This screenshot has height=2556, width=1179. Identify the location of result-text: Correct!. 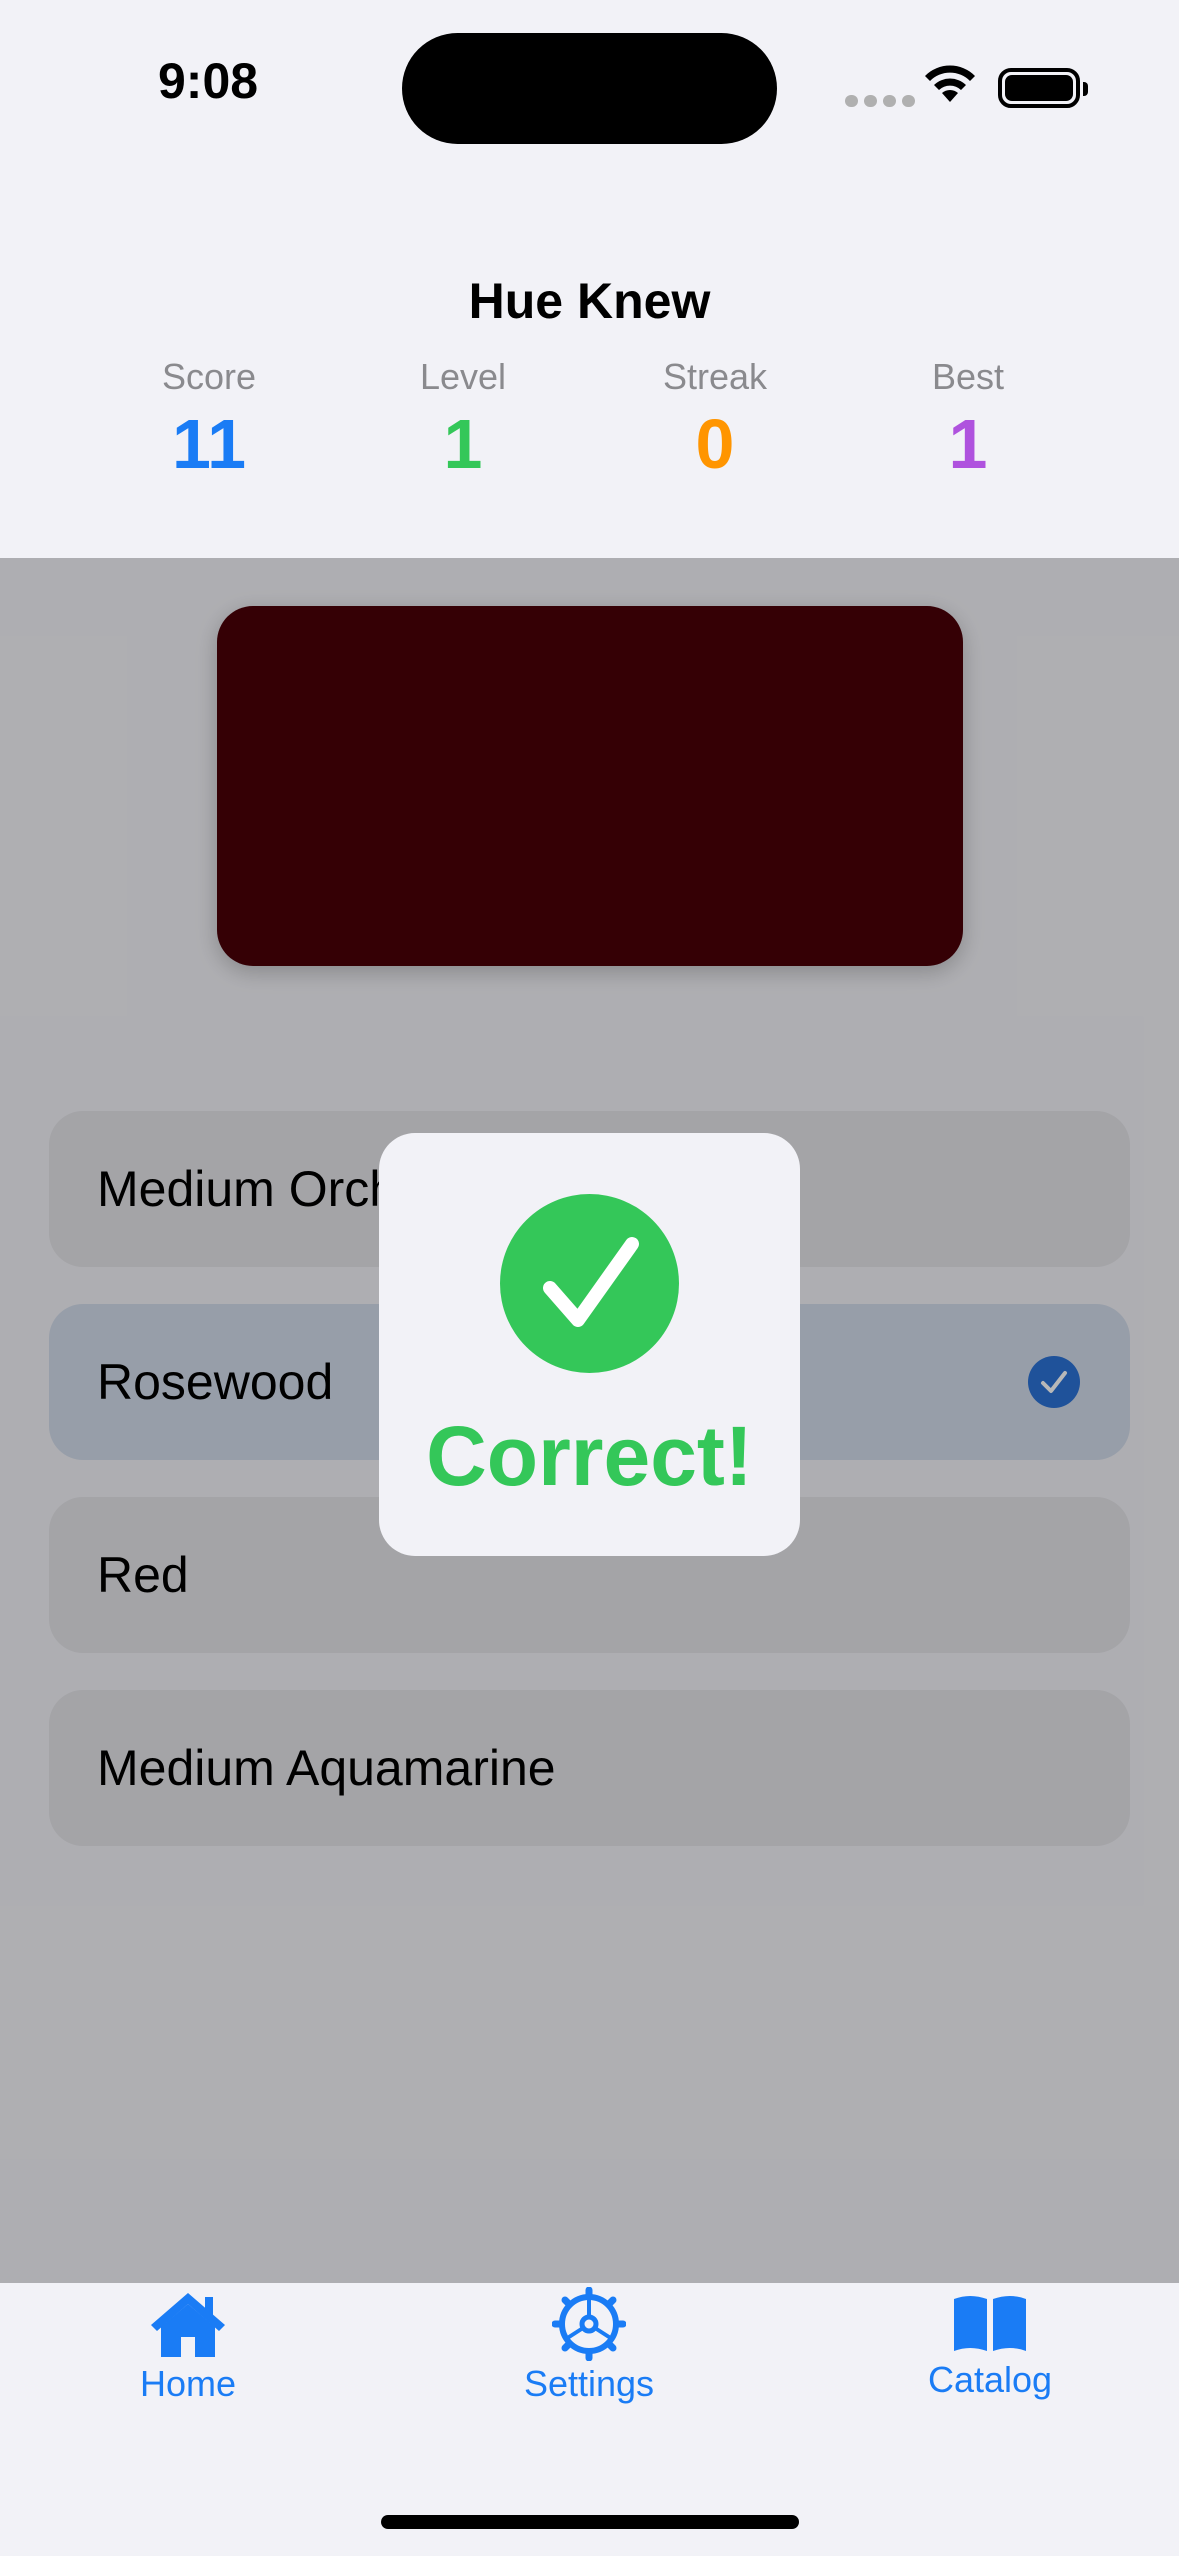
(589, 1456).